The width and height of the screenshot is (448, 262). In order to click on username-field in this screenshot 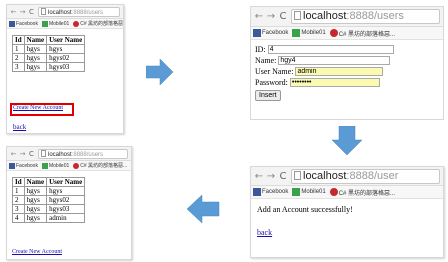, I will do `click(339, 71)`.